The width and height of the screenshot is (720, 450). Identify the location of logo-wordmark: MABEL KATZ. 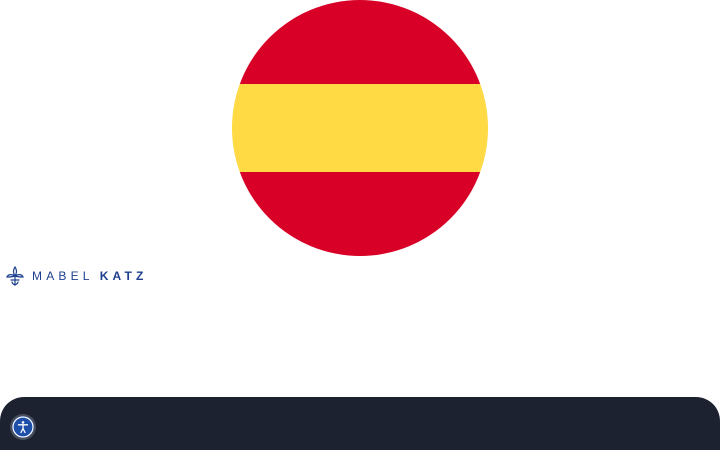
(90, 276).